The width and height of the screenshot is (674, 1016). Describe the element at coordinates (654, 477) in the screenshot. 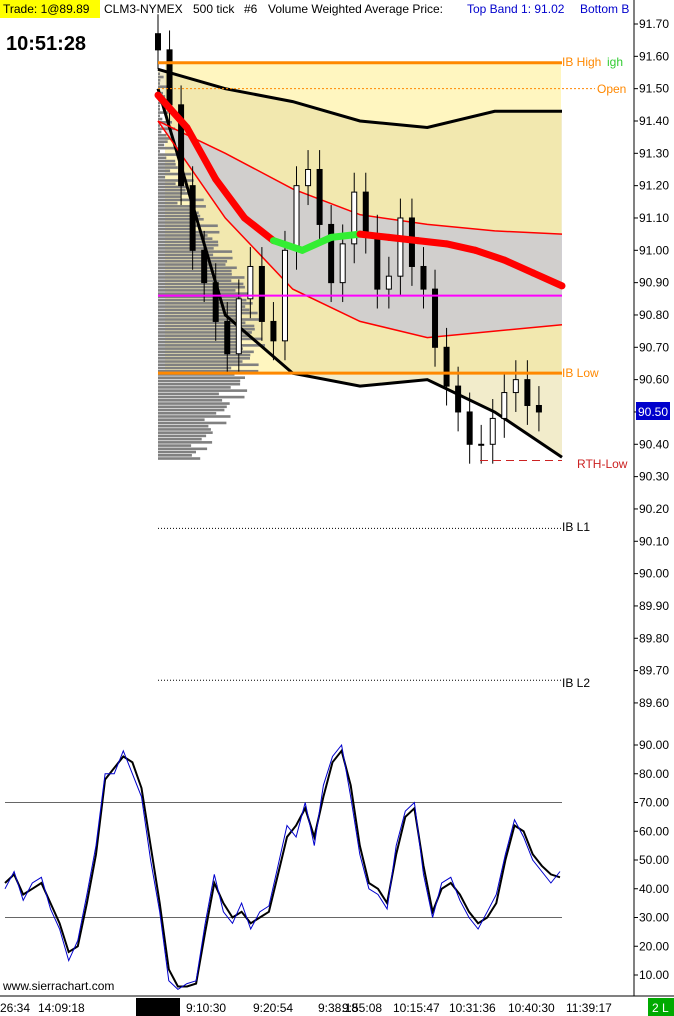

I see `price-tick-label: 90.30` at that location.